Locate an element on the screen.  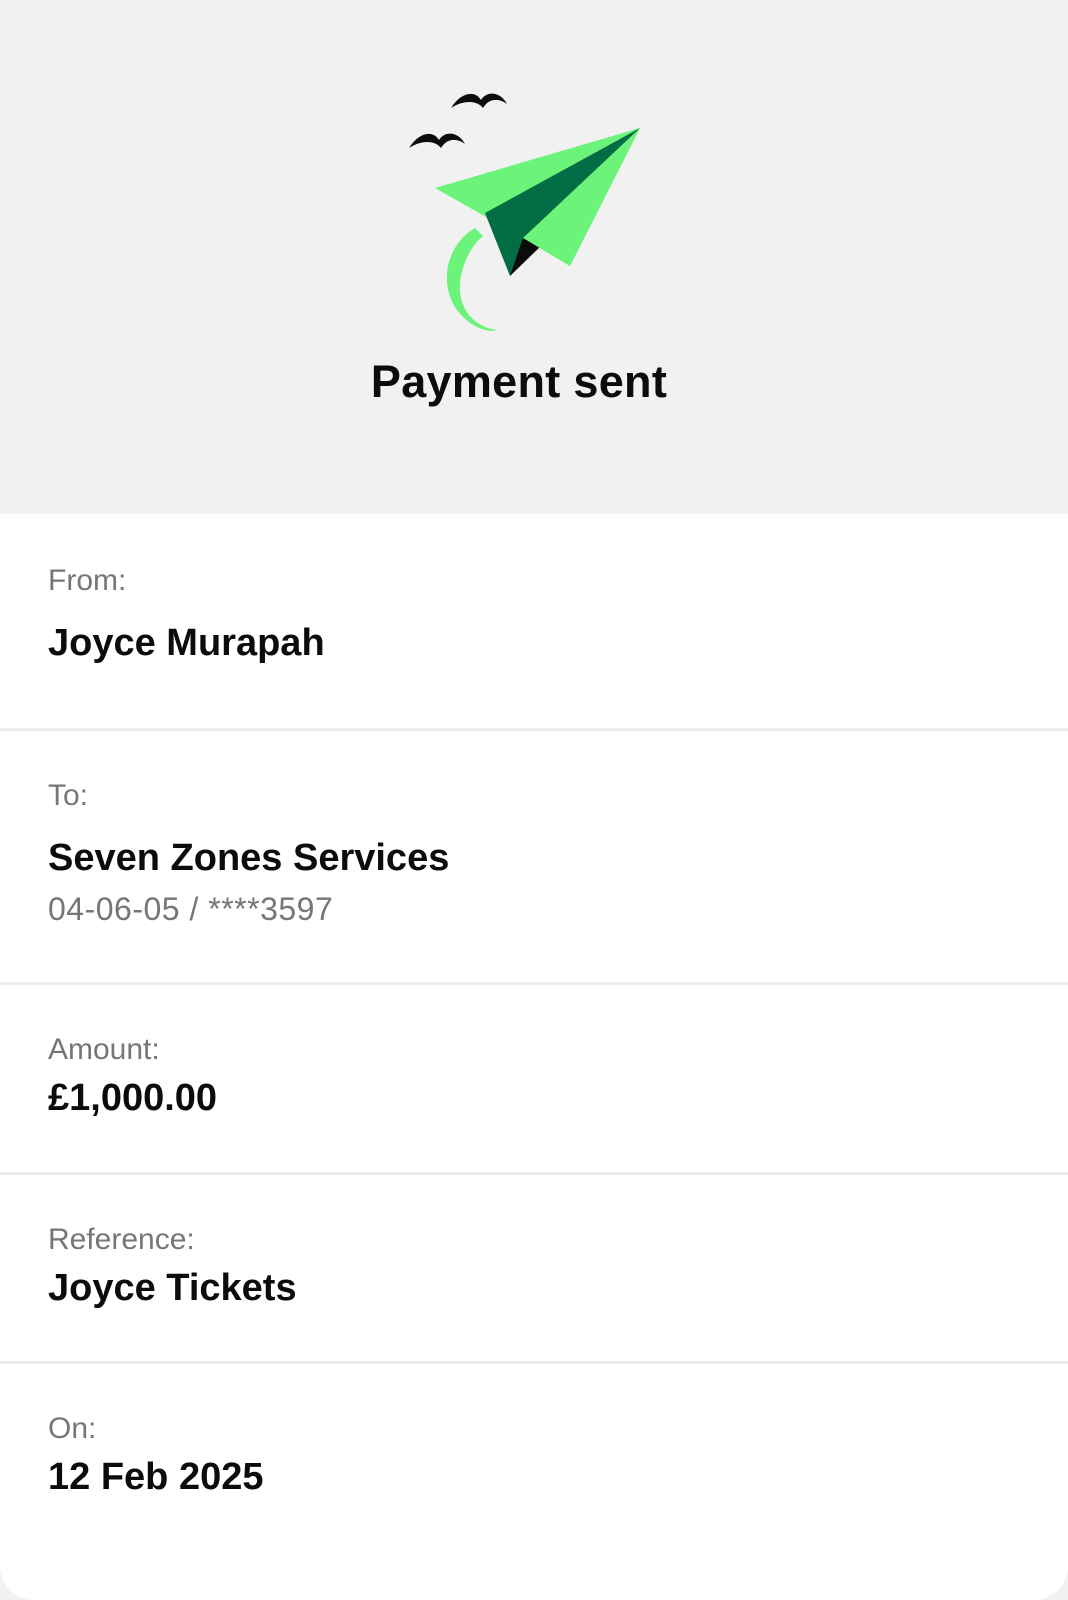
reference-row: Reference: Joyce Tickets is located at coordinates (534, 1269).